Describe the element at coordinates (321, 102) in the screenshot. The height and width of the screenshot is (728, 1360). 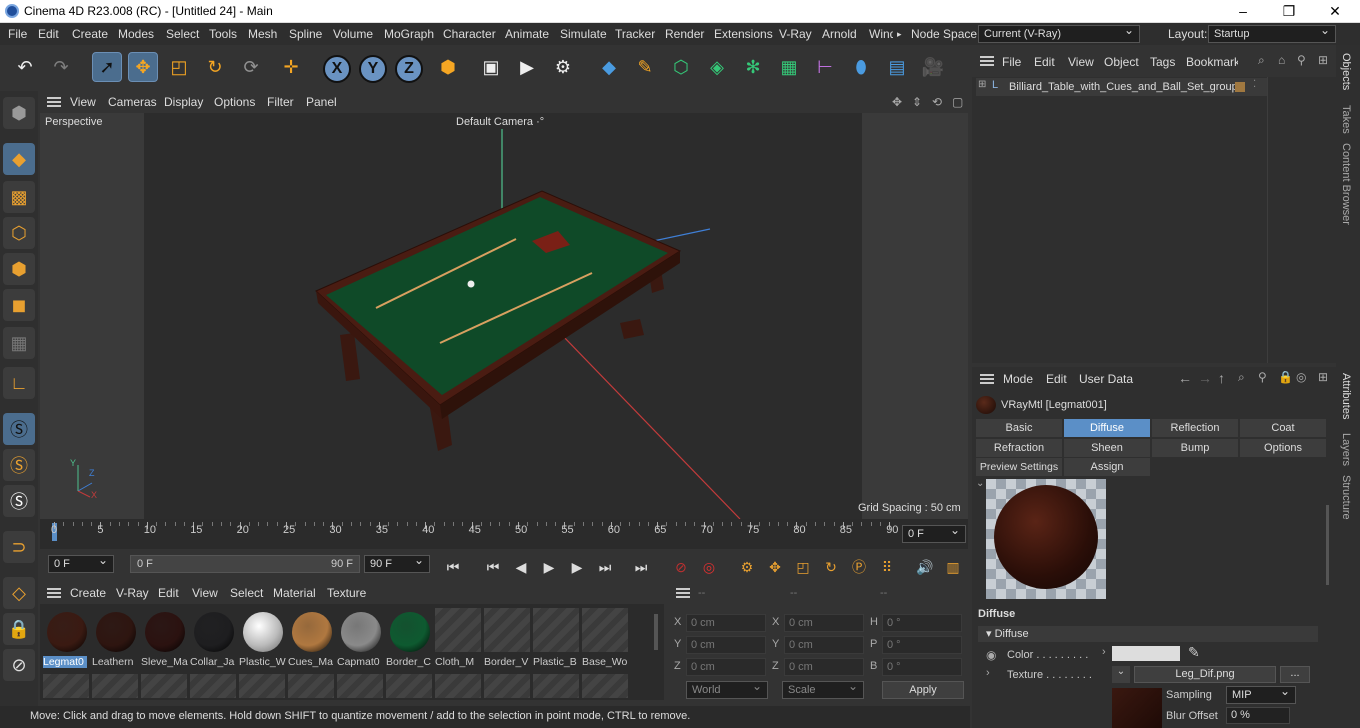
I see `vp-menu-panel: Panel` at that location.